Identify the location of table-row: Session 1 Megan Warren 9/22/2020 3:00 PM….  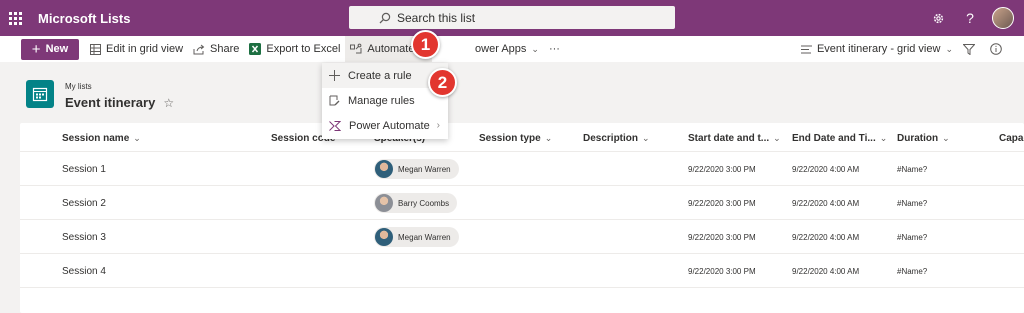
(522, 168).